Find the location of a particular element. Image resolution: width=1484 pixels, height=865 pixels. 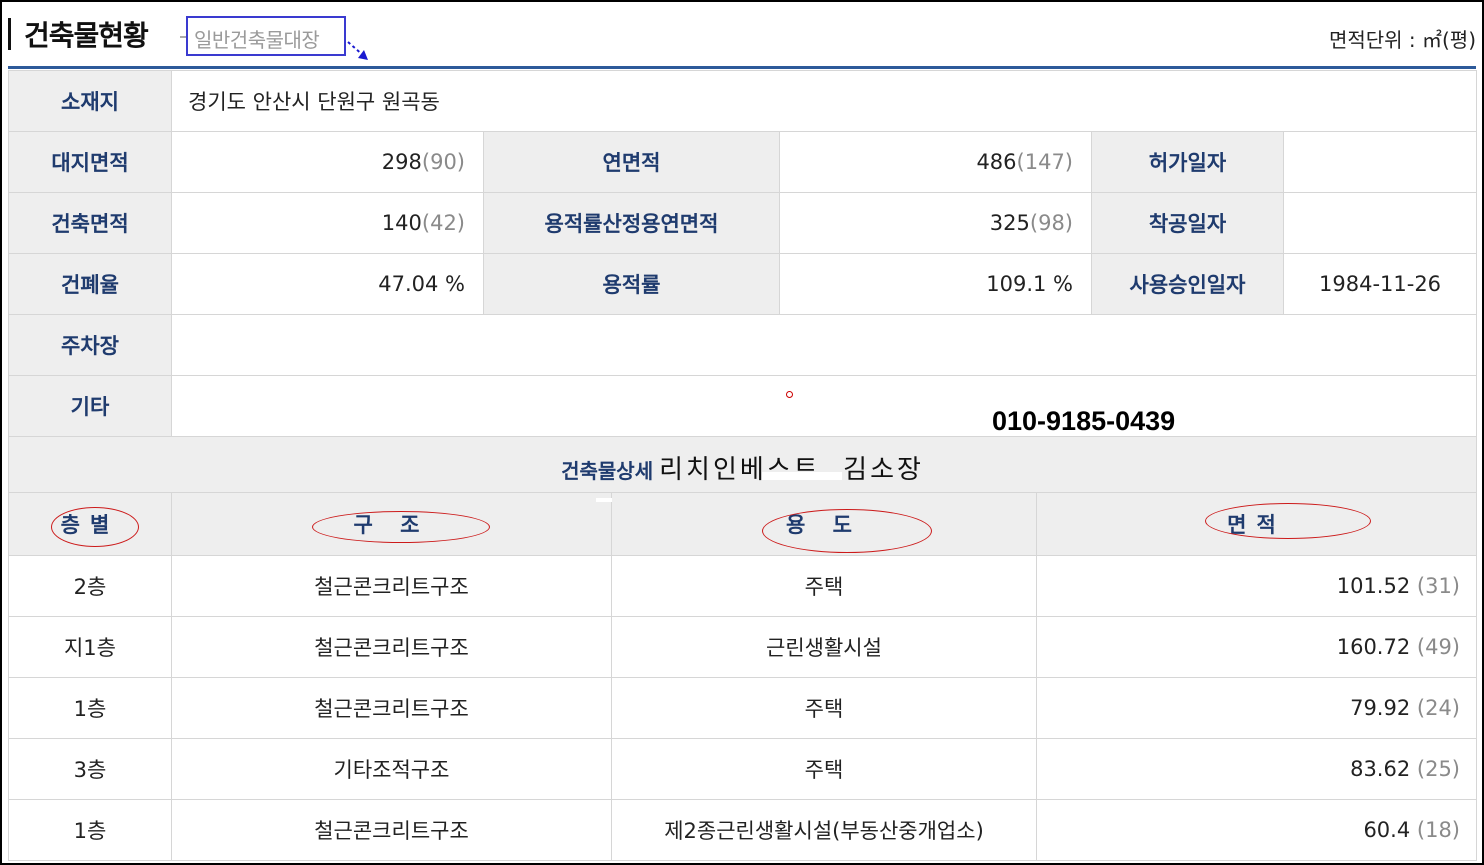

building-area-pyeong: (42) is located at coordinates (443, 223).